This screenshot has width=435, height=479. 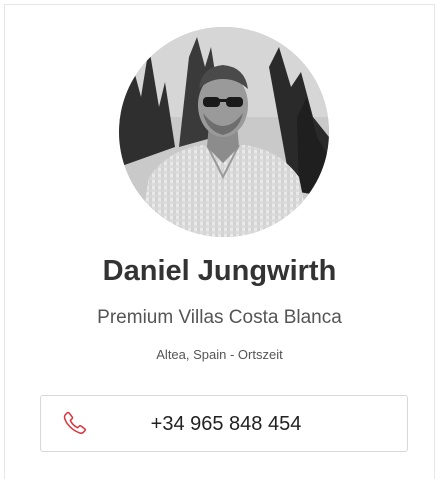 I want to click on call-phone-button: +34 965 848 454, so click(x=224, y=423).